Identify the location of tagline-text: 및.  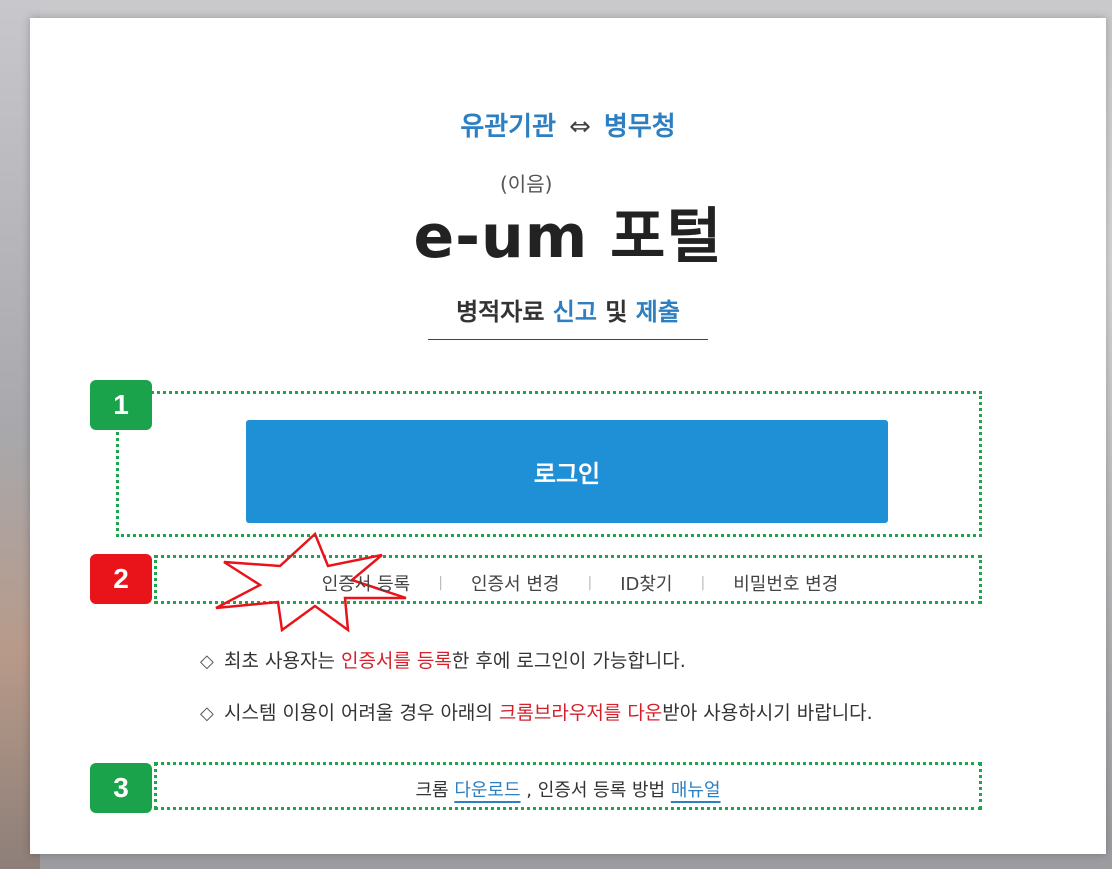
(616, 312).